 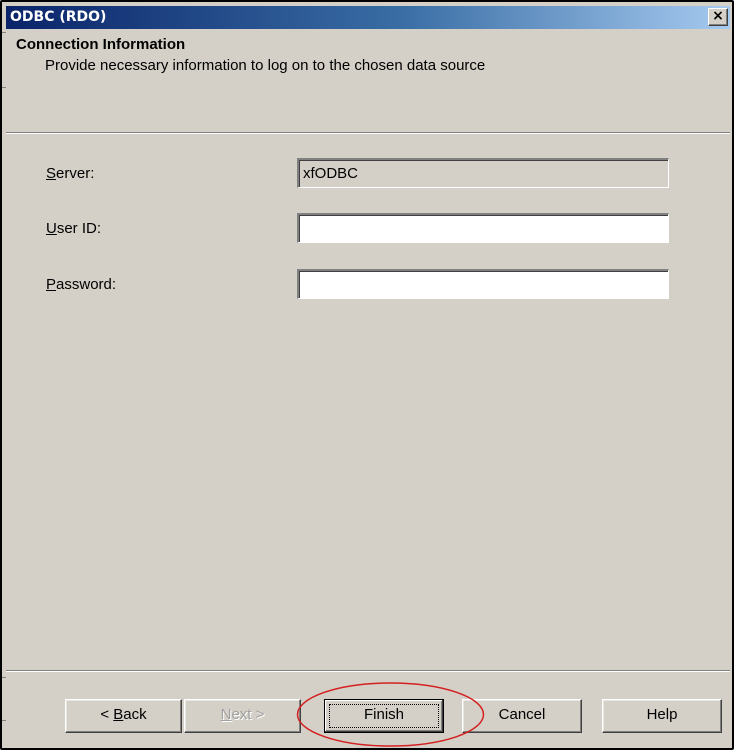 What do you see at coordinates (70, 173) in the screenshot?
I see `server-label: Server:` at bounding box center [70, 173].